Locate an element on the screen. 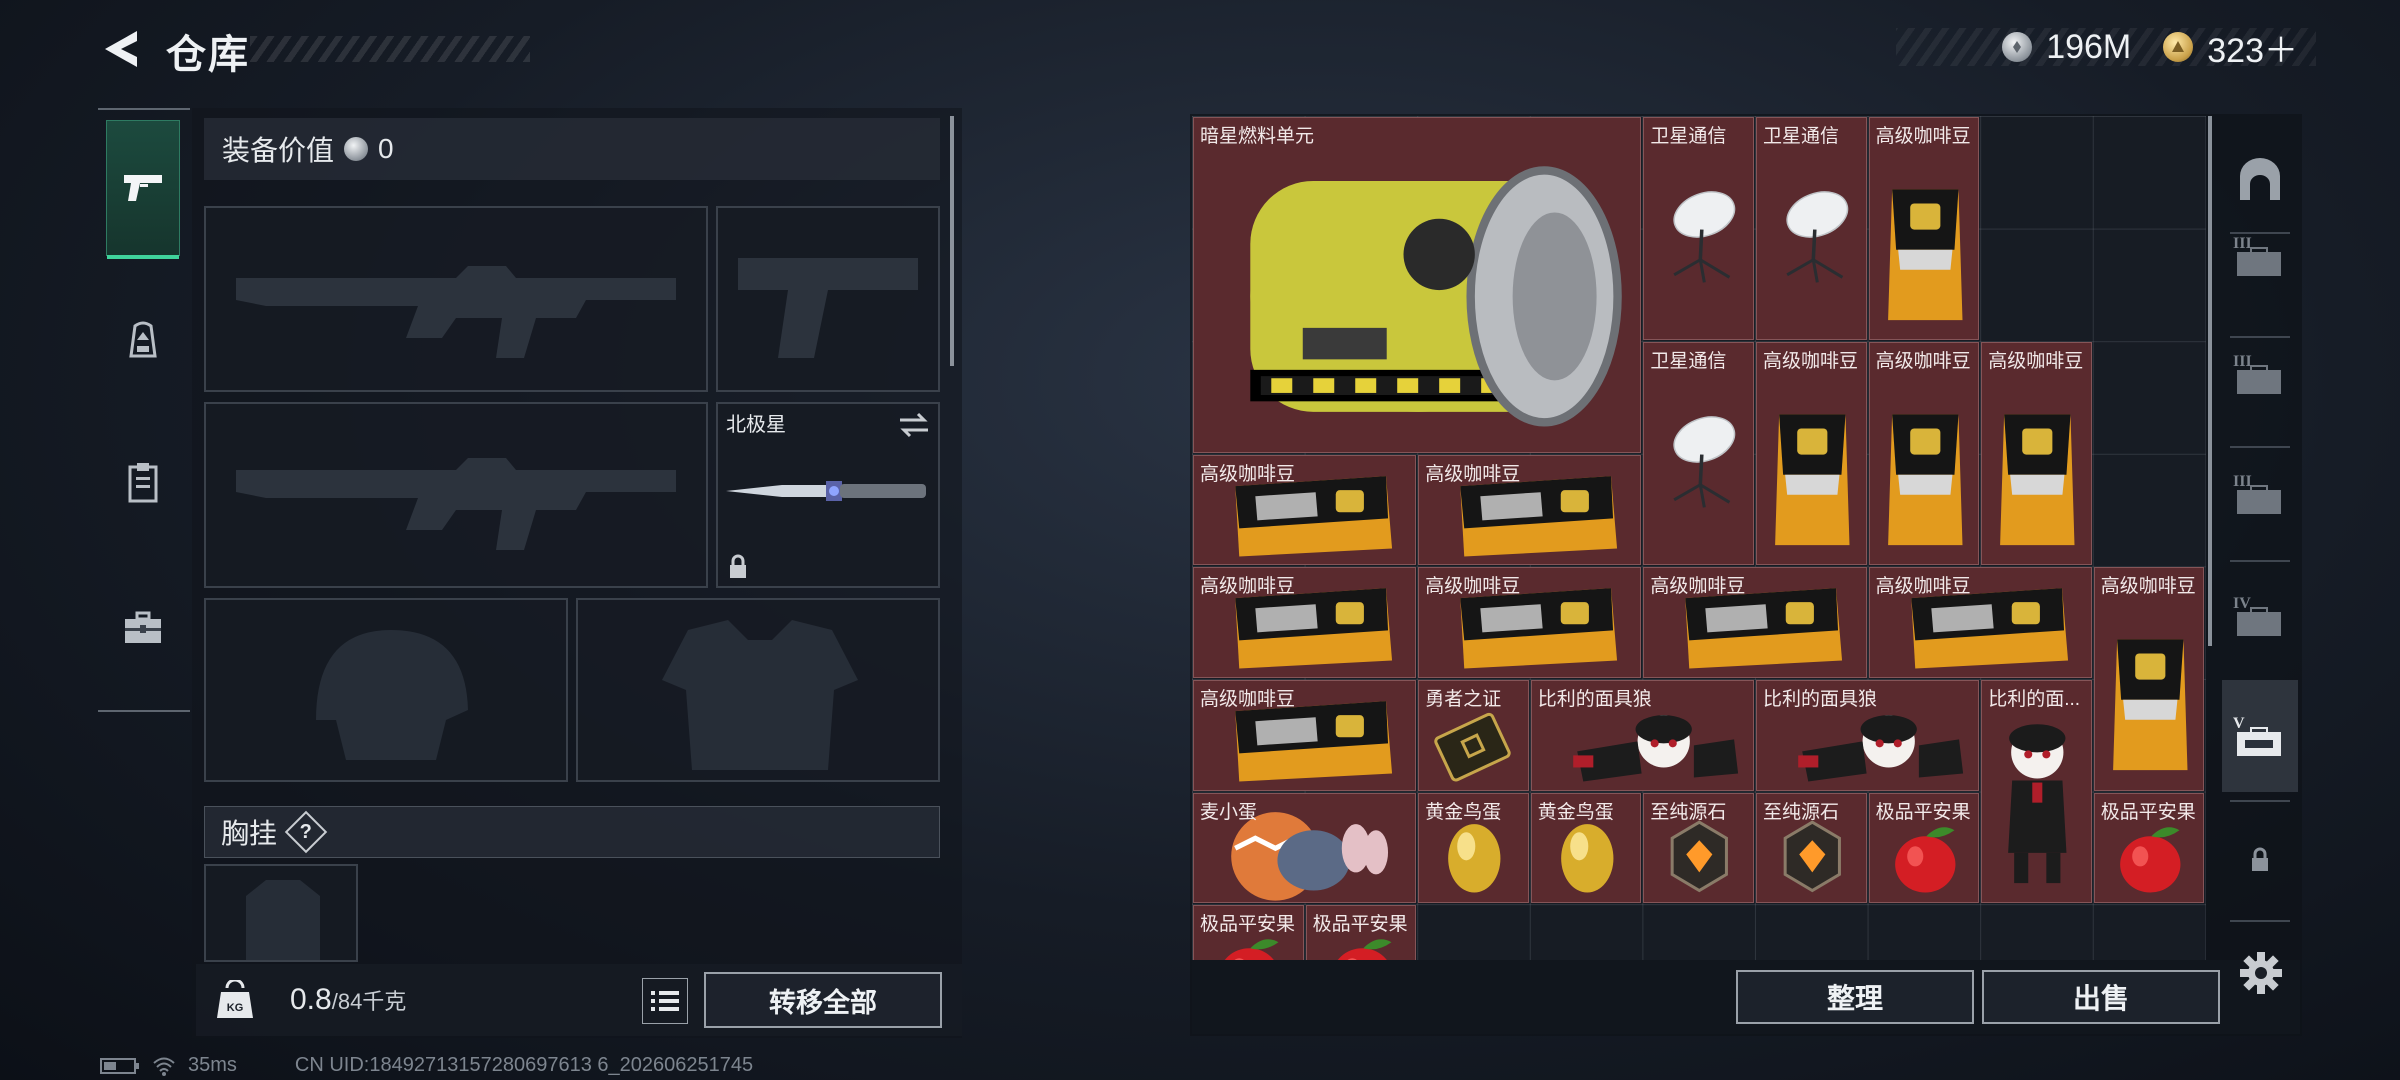  lock-icon is located at coordinates (738, 566).